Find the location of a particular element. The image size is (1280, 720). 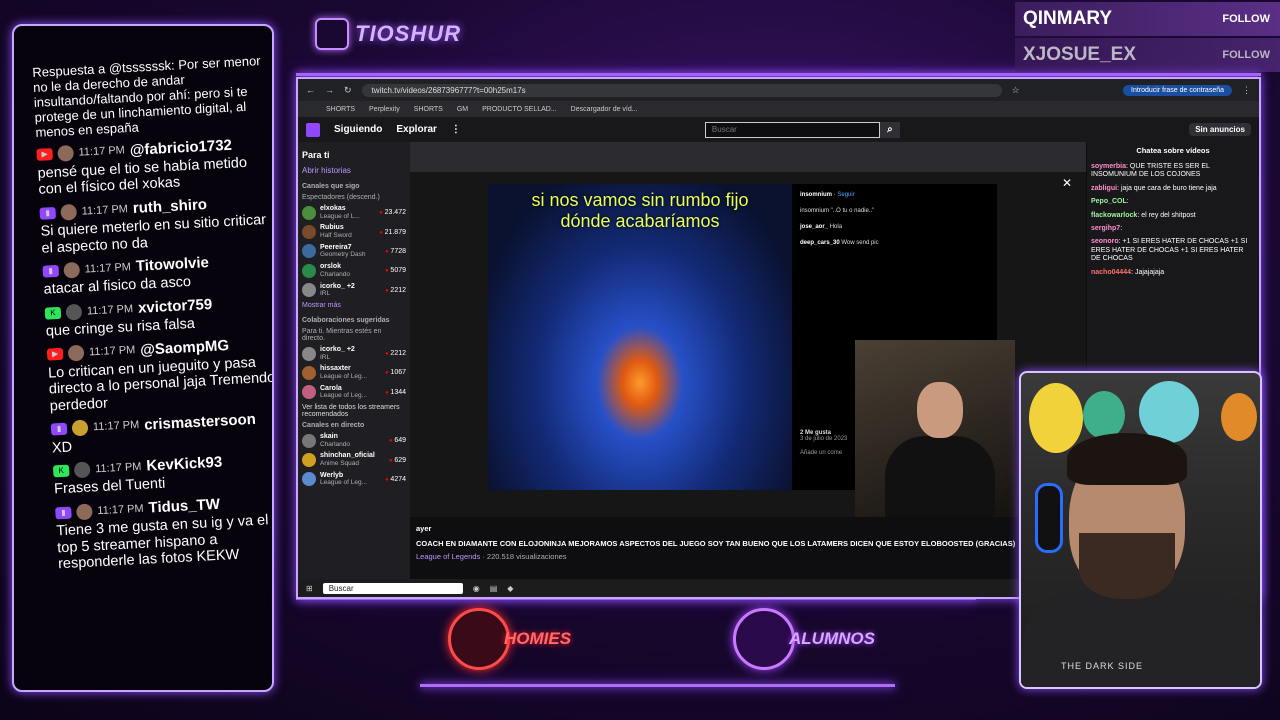

ig-add-comment: Añade un come is located at coordinates (823, 453).